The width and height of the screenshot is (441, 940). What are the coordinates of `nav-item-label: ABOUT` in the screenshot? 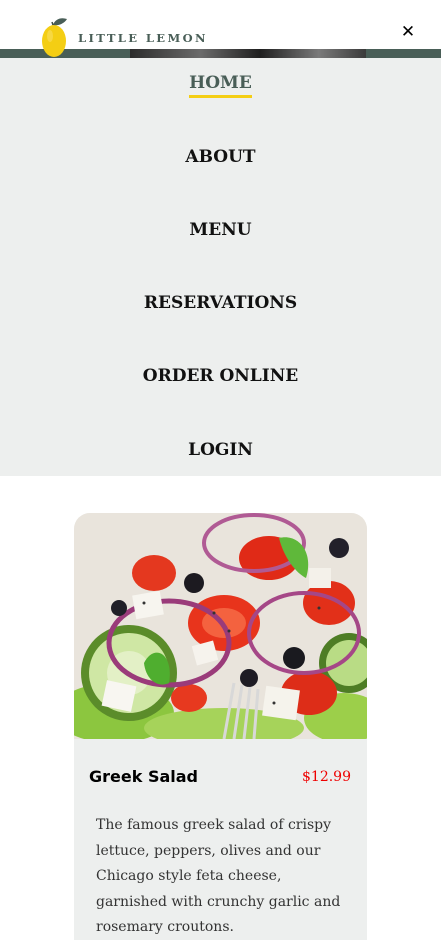 It's located at (220, 157).